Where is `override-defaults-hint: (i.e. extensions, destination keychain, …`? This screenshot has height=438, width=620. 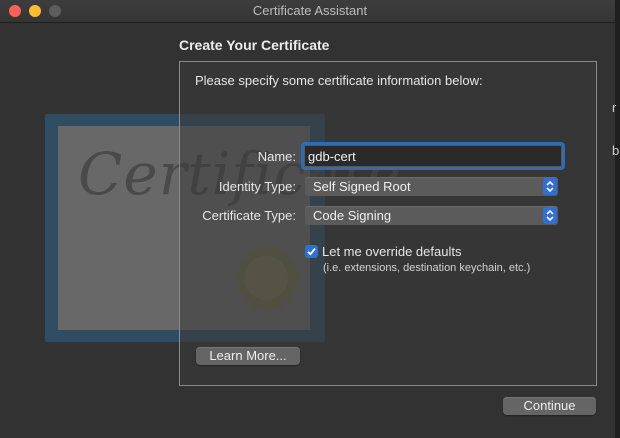
override-defaults-hint: (i.e. extensions, destination keychain, … is located at coordinates (427, 268).